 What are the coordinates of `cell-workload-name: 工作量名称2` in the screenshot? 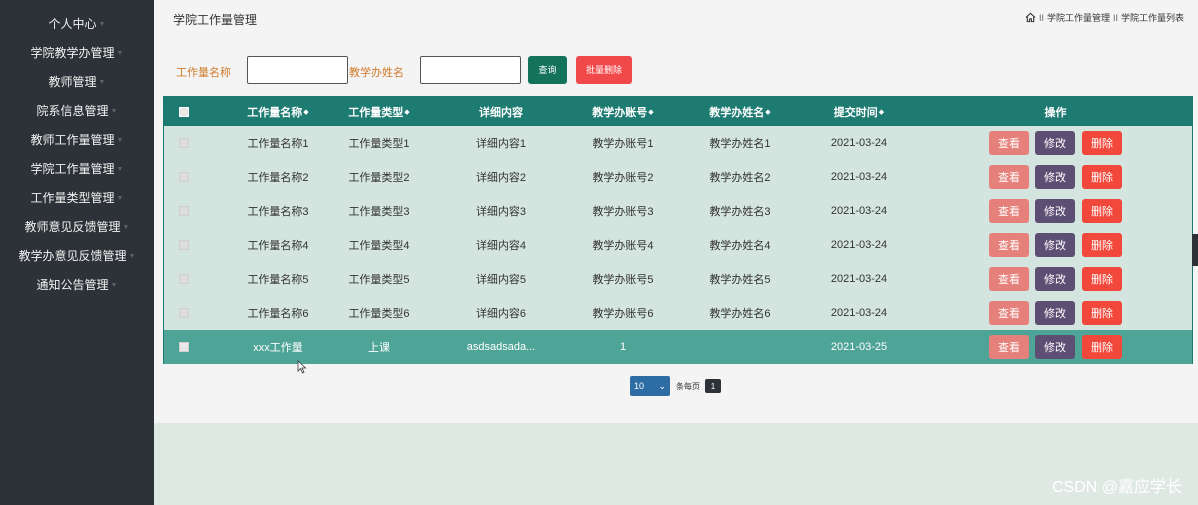 It's located at (278, 178).